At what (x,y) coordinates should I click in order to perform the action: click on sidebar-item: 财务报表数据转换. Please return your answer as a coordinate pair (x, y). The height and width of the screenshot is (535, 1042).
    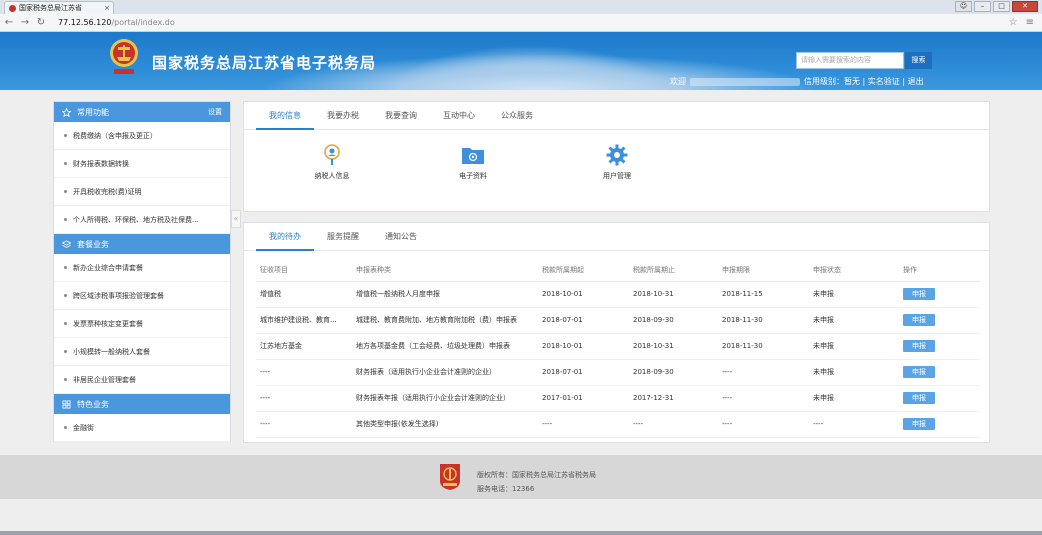
    Looking at the image, I should click on (142, 164).